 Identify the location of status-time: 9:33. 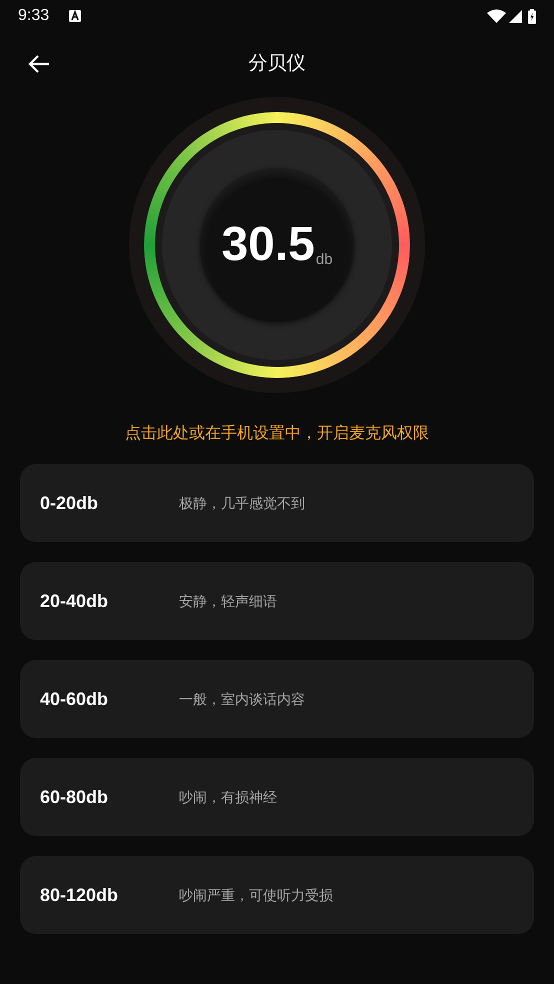
(34, 16).